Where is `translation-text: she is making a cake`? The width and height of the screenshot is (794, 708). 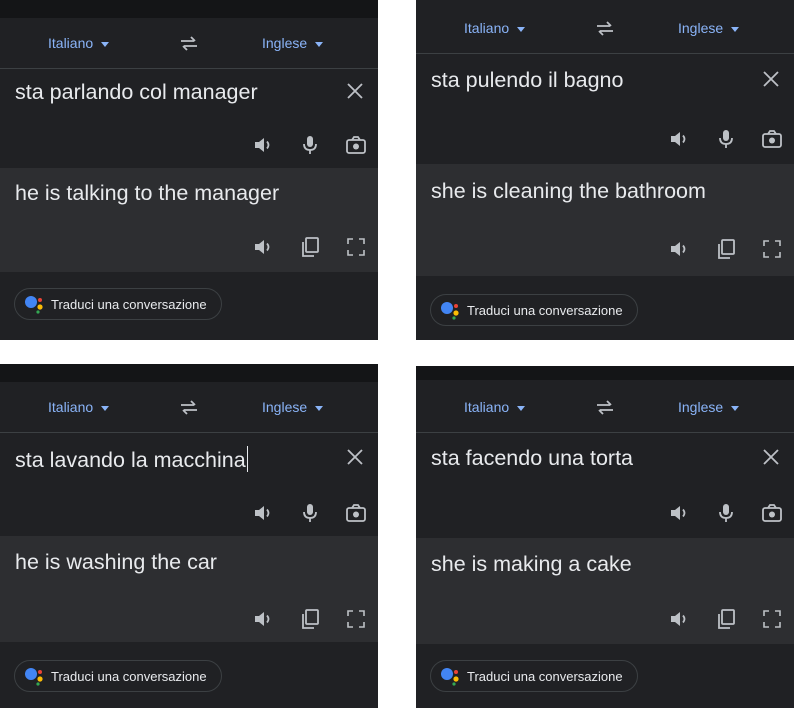 translation-text: she is making a cake is located at coordinates (531, 564).